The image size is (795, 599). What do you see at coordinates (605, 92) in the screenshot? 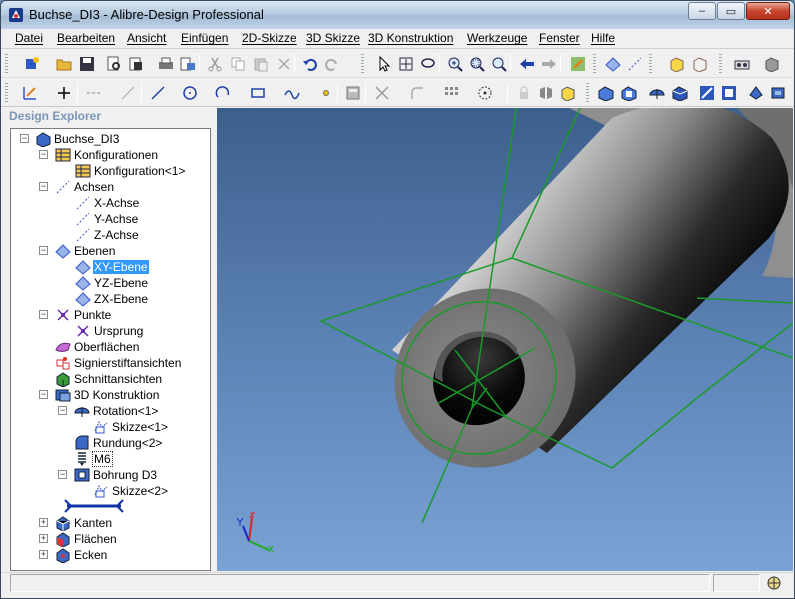
I see `extrude-icon` at bounding box center [605, 92].